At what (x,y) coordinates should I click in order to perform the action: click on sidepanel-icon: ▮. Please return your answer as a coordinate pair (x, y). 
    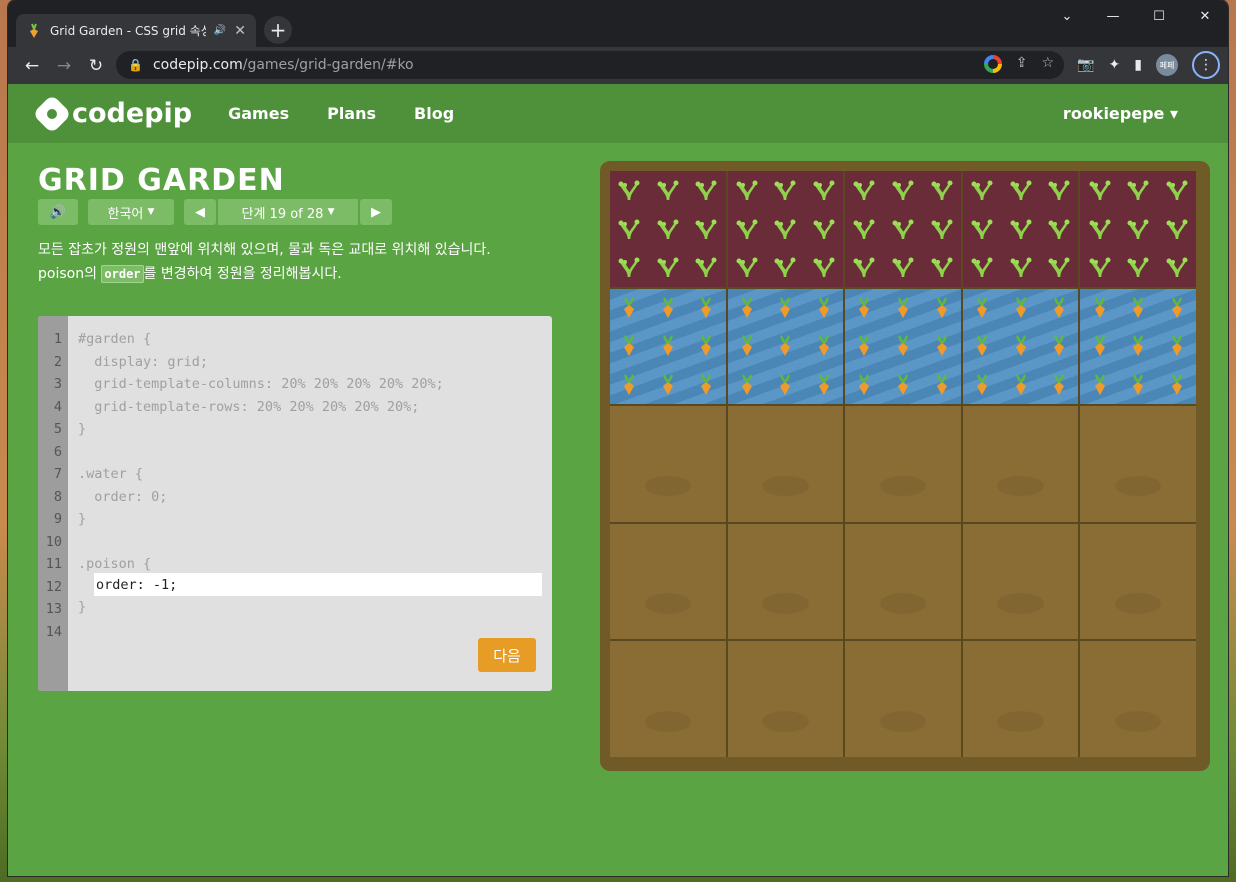
    Looking at the image, I should click on (1138, 65).